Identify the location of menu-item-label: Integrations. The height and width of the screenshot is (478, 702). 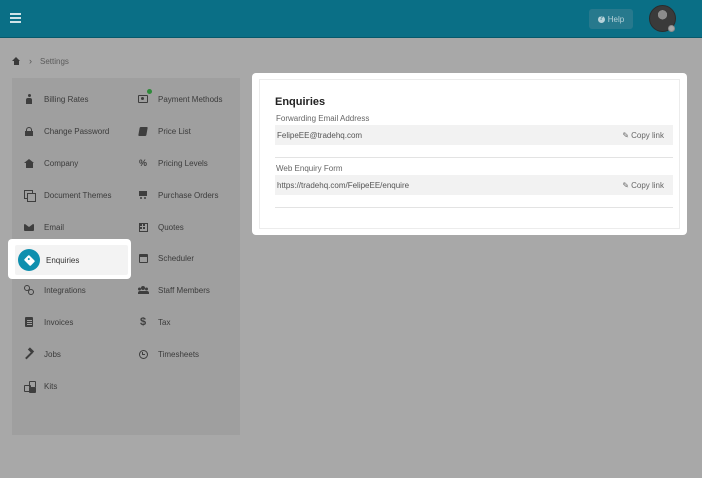
(65, 290).